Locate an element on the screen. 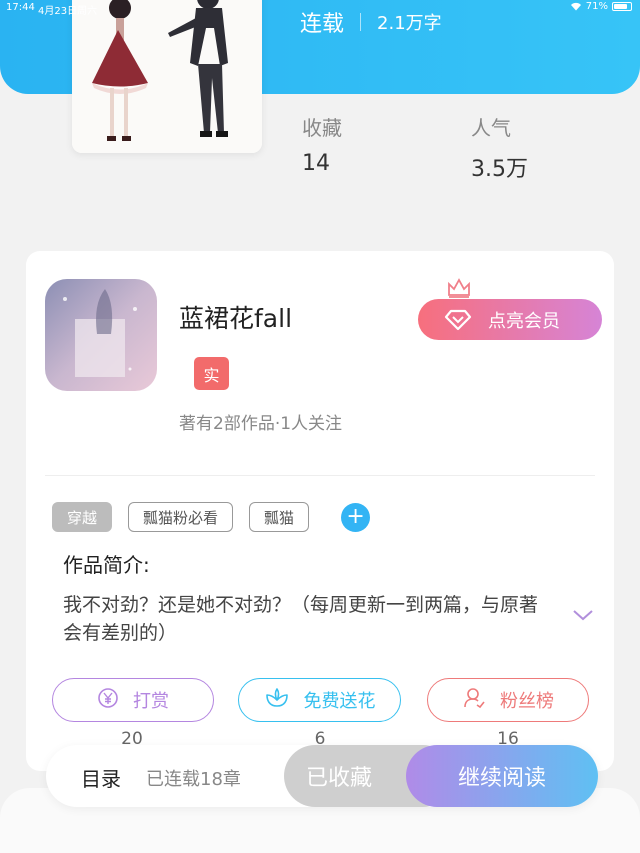  collected-label: 已收藏 is located at coordinates (338, 778).